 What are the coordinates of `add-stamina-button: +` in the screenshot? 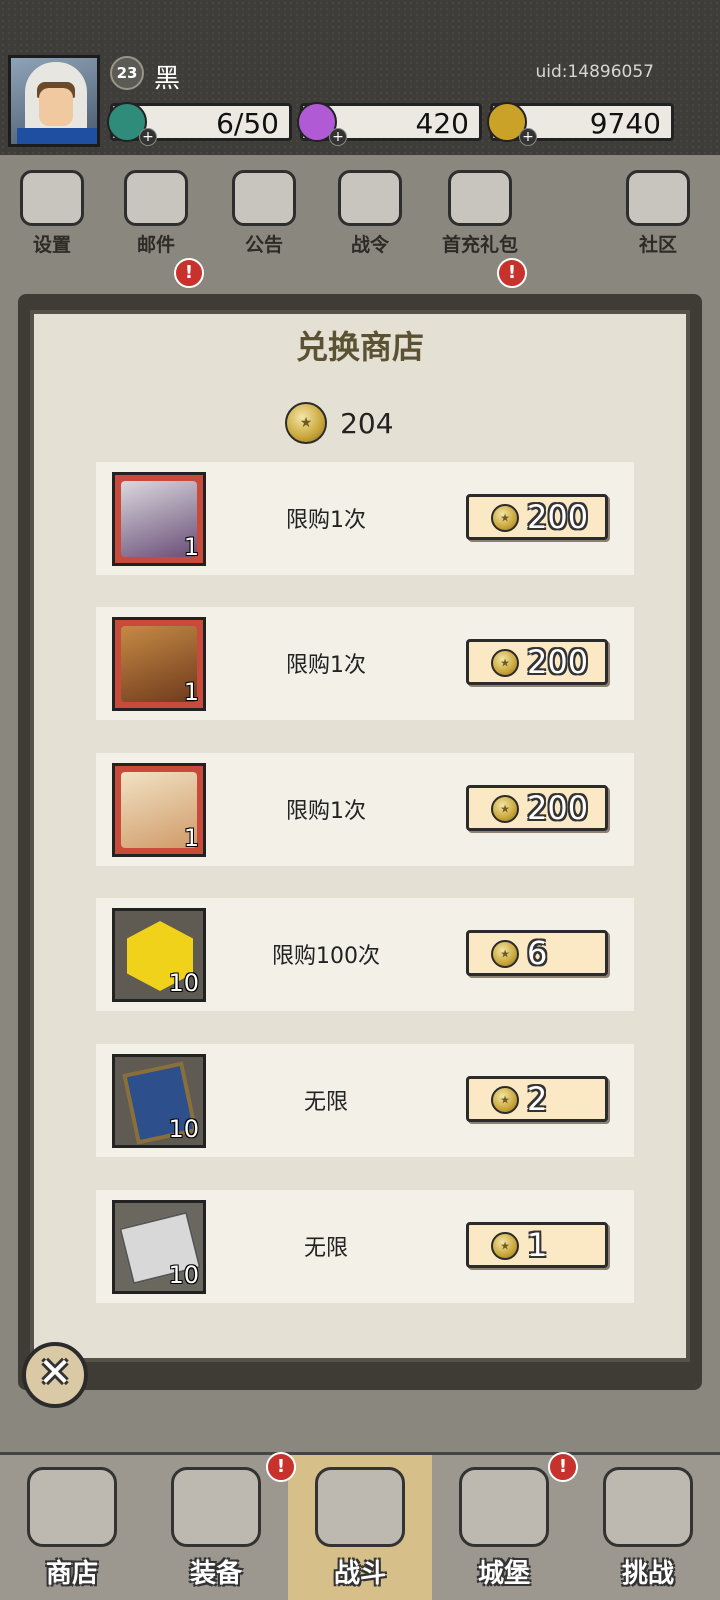 It's located at (148, 137).